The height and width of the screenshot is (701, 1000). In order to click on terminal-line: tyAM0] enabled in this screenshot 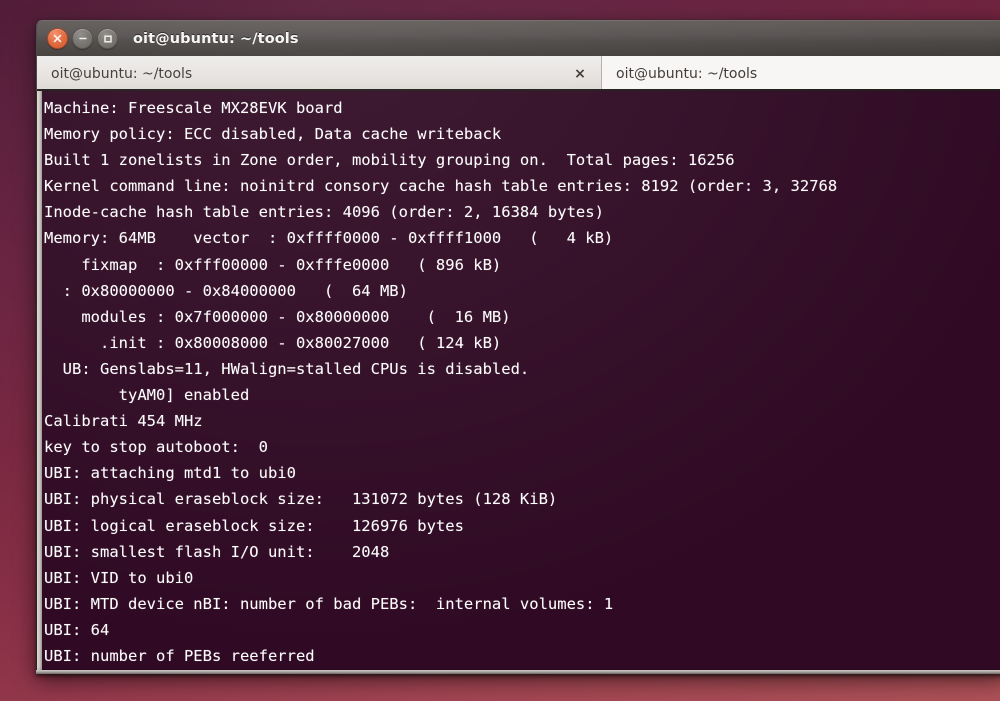, I will do `click(147, 395)`.